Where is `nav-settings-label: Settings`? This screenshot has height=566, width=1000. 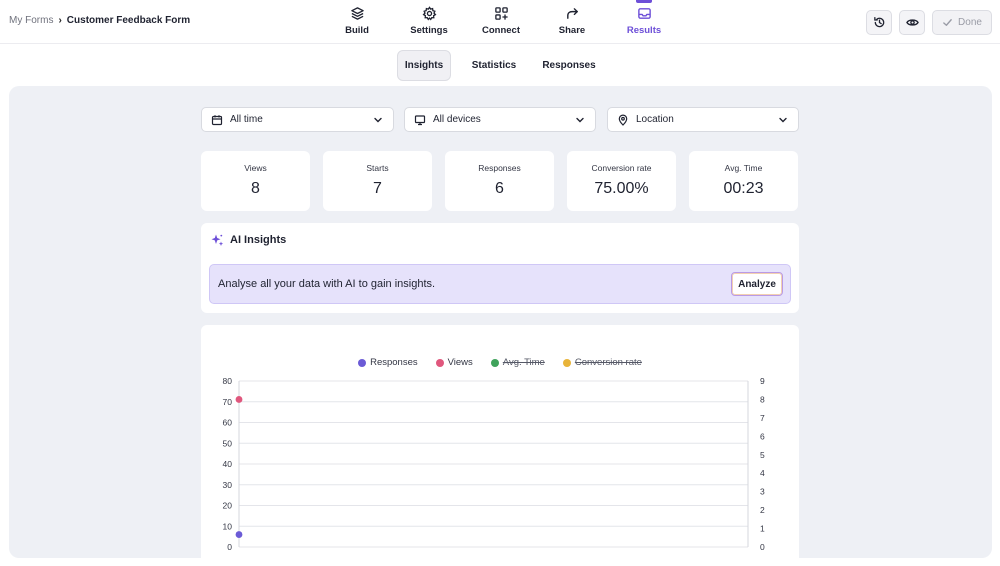 nav-settings-label: Settings is located at coordinates (429, 30).